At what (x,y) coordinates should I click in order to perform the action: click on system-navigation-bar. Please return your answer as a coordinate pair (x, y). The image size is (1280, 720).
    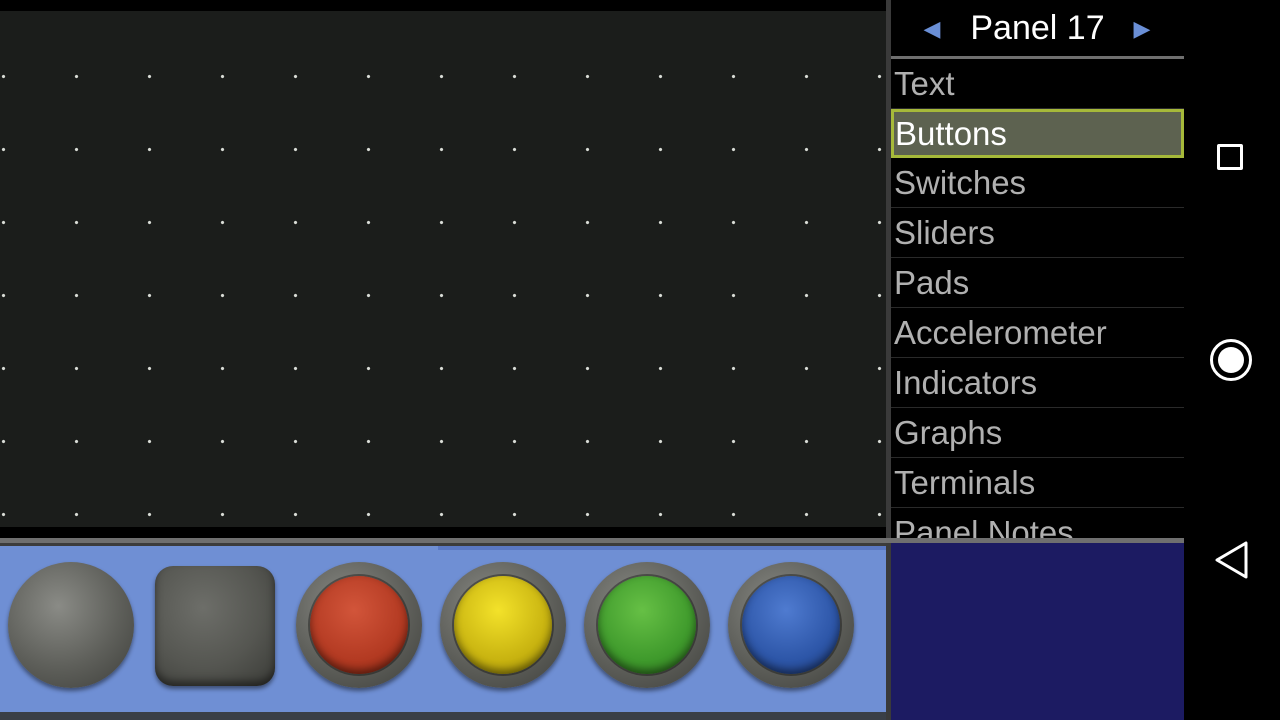
    Looking at the image, I should click on (1232, 360).